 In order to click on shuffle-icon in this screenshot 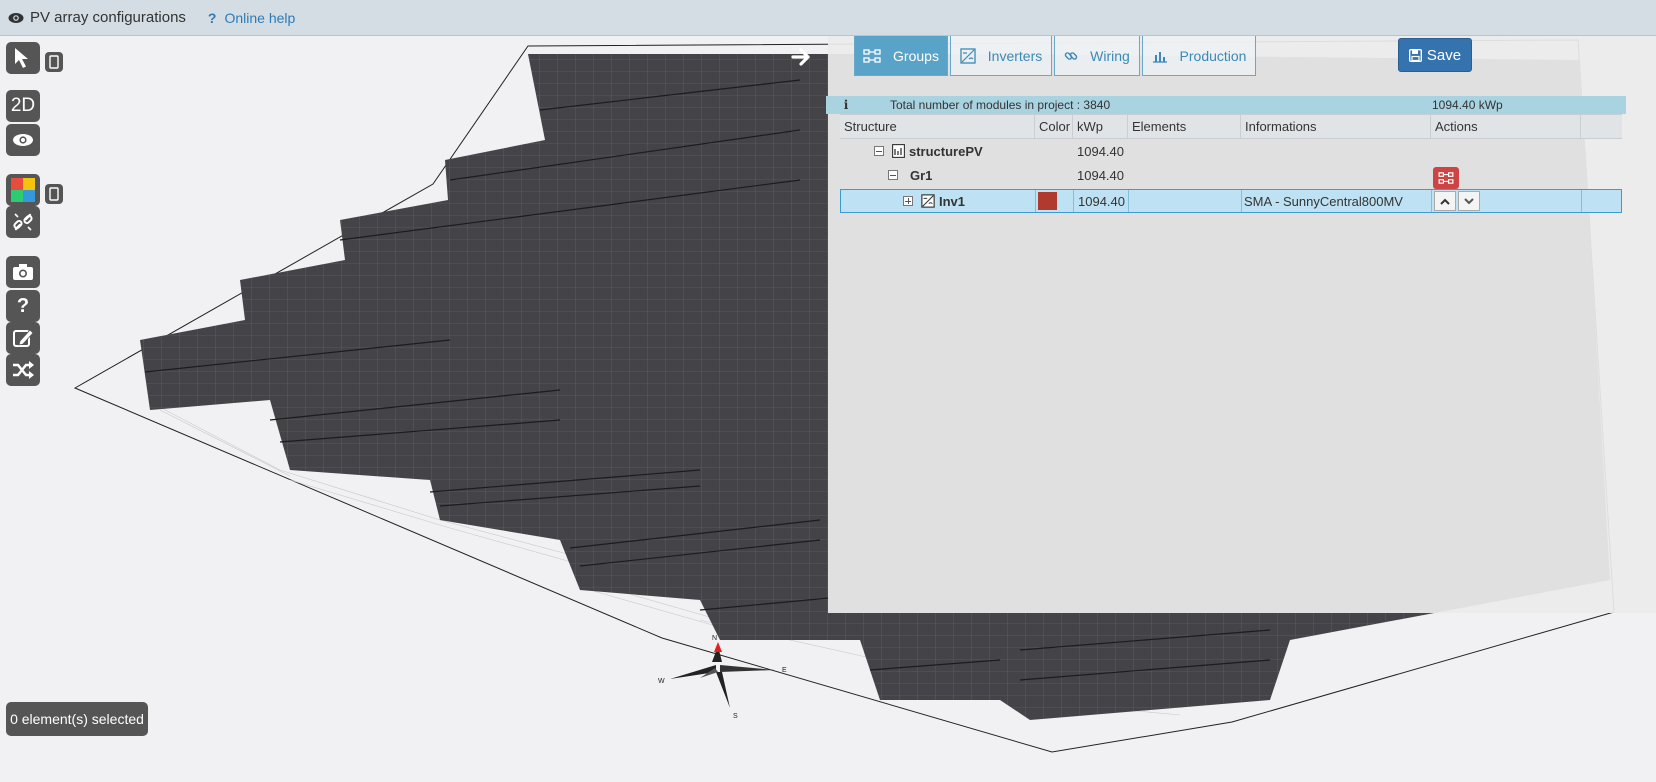, I will do `click(23, 370)`.